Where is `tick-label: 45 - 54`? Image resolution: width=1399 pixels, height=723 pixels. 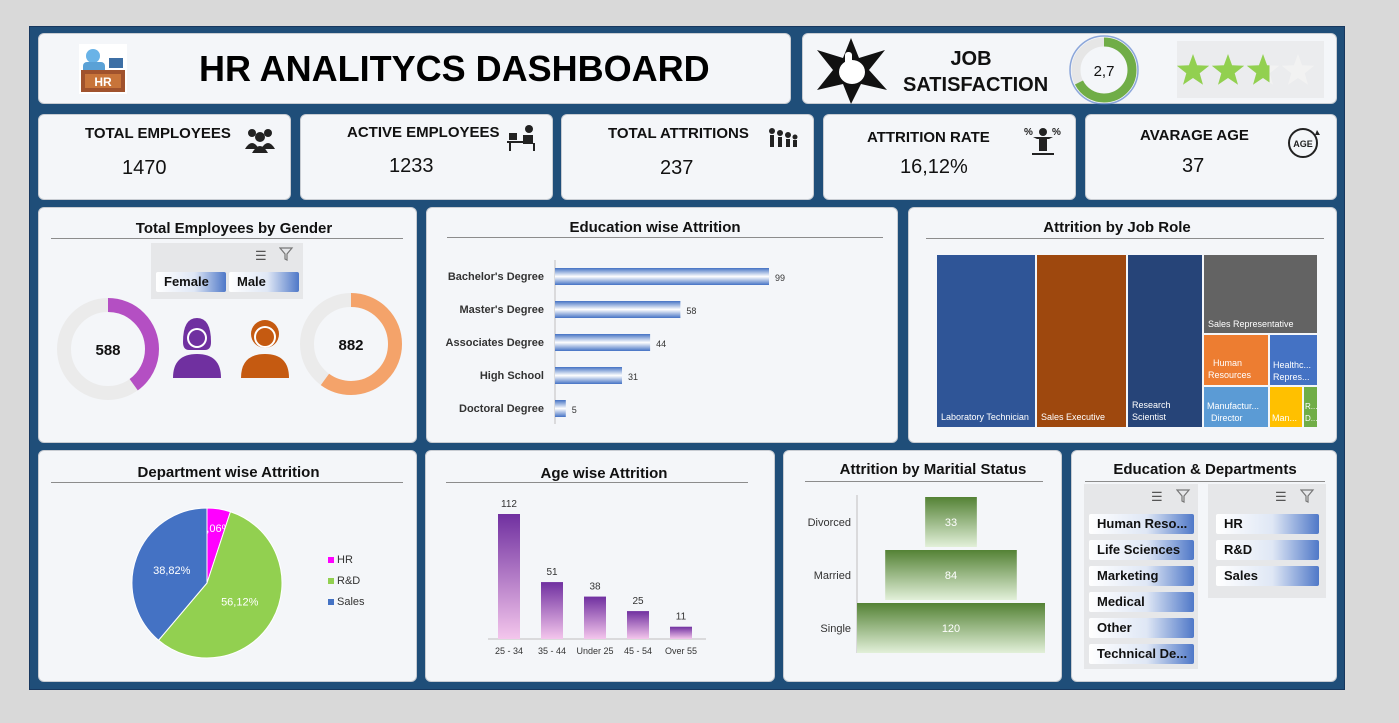
tick-label: 45 - 54 is located at coordinates (638, 651).